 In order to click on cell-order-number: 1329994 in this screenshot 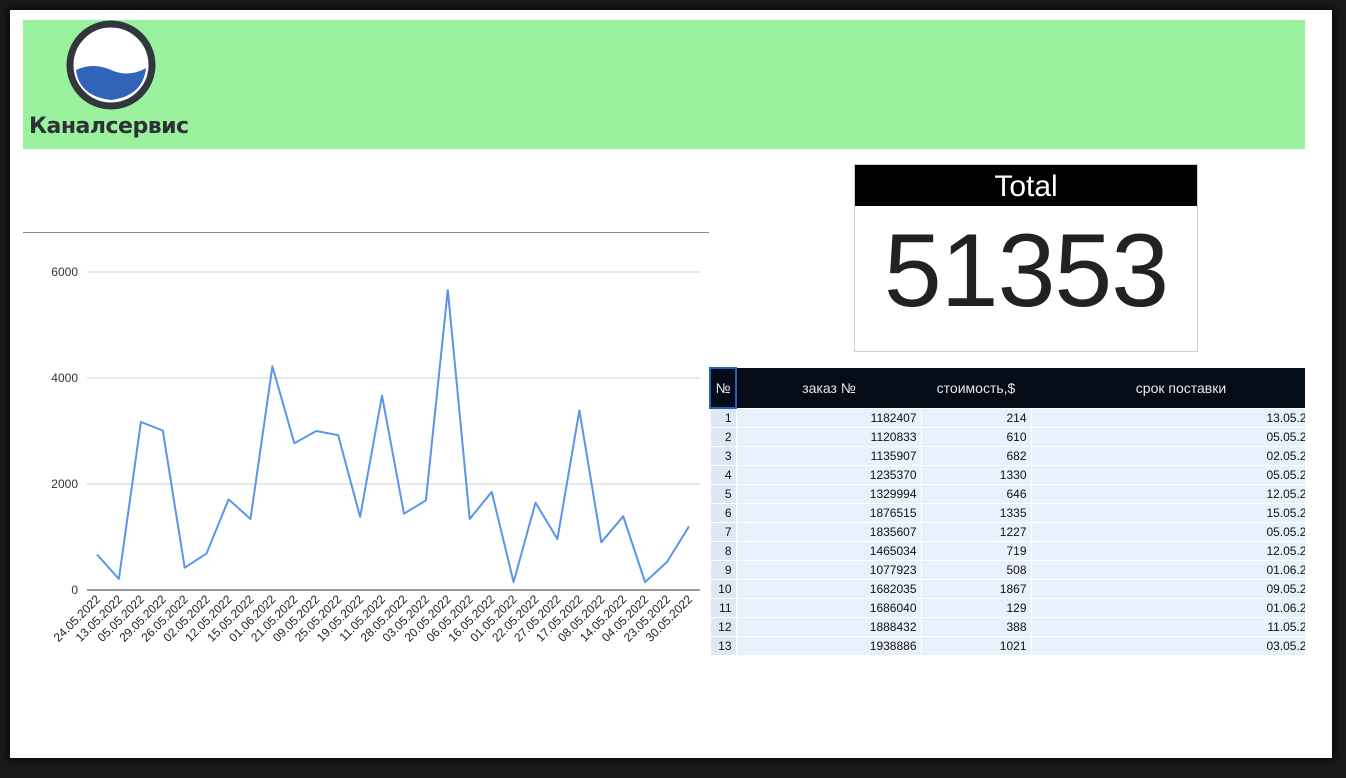, I will do `click(828, 494)`.